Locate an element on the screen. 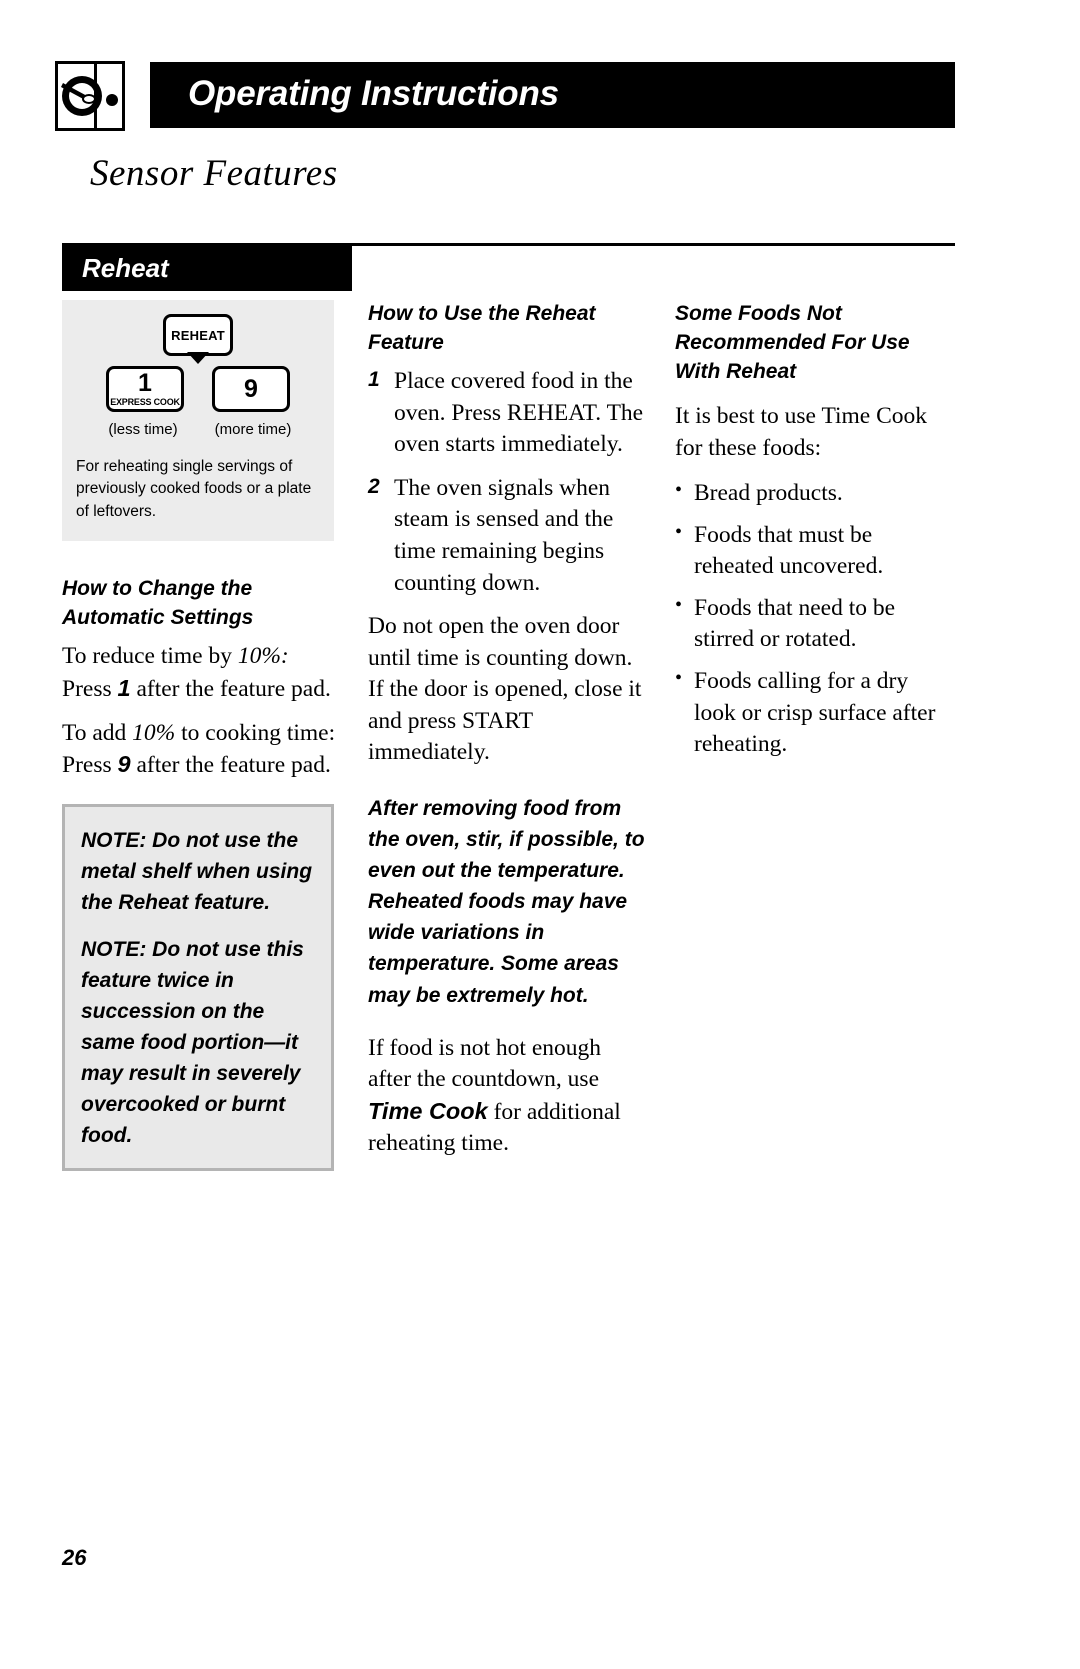  key-1-sublabel: EXPRESS COOK is located at coordinates (145, 402).